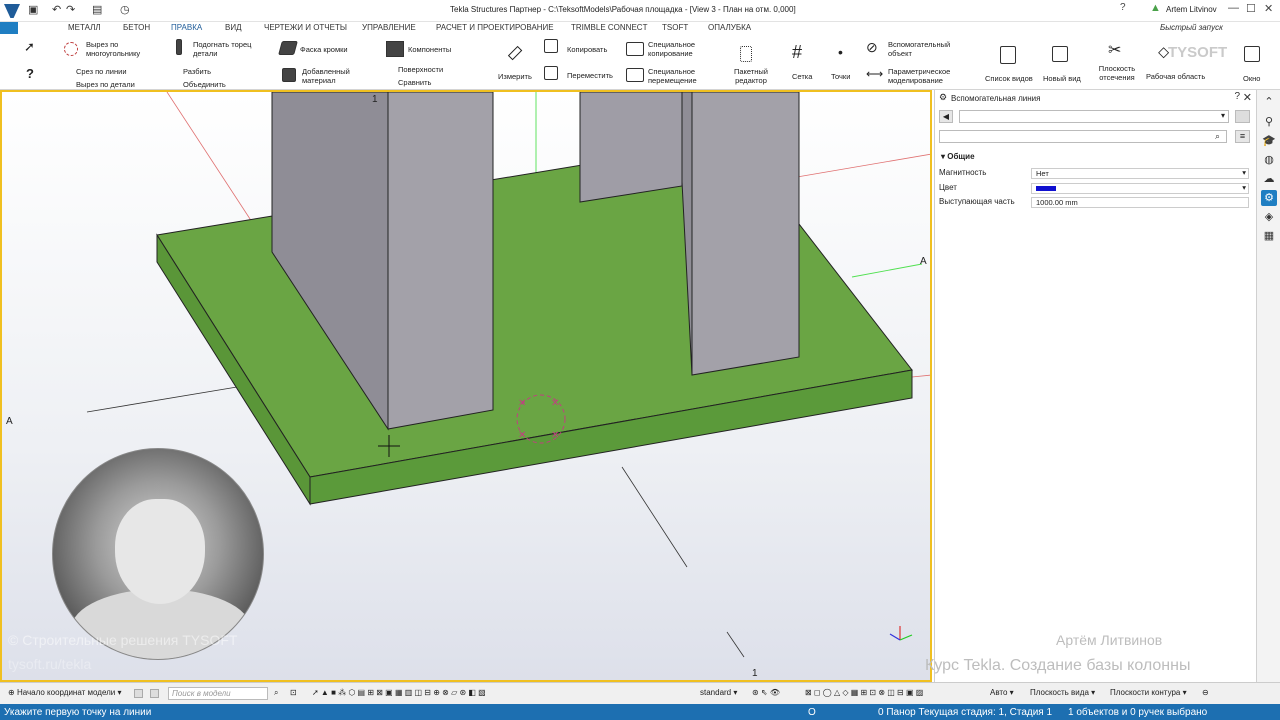 This screenshot has height=720, width=1280. Describe the element at coordinates (324, 49) in the screenshot. I see `chamfer-button: Фаска кромки` at that location.